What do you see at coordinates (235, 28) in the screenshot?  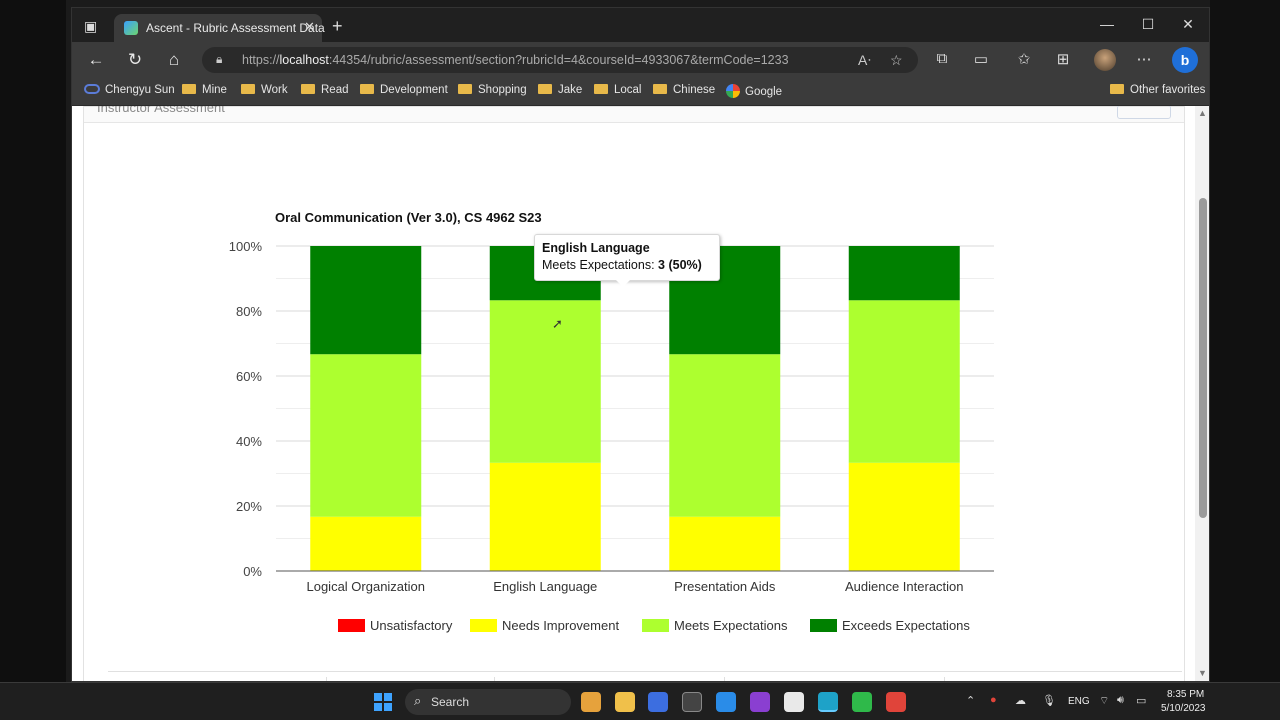 I see `tab-title: Ascent - Rubric Assessment Data` at bounding box center [235, 28].